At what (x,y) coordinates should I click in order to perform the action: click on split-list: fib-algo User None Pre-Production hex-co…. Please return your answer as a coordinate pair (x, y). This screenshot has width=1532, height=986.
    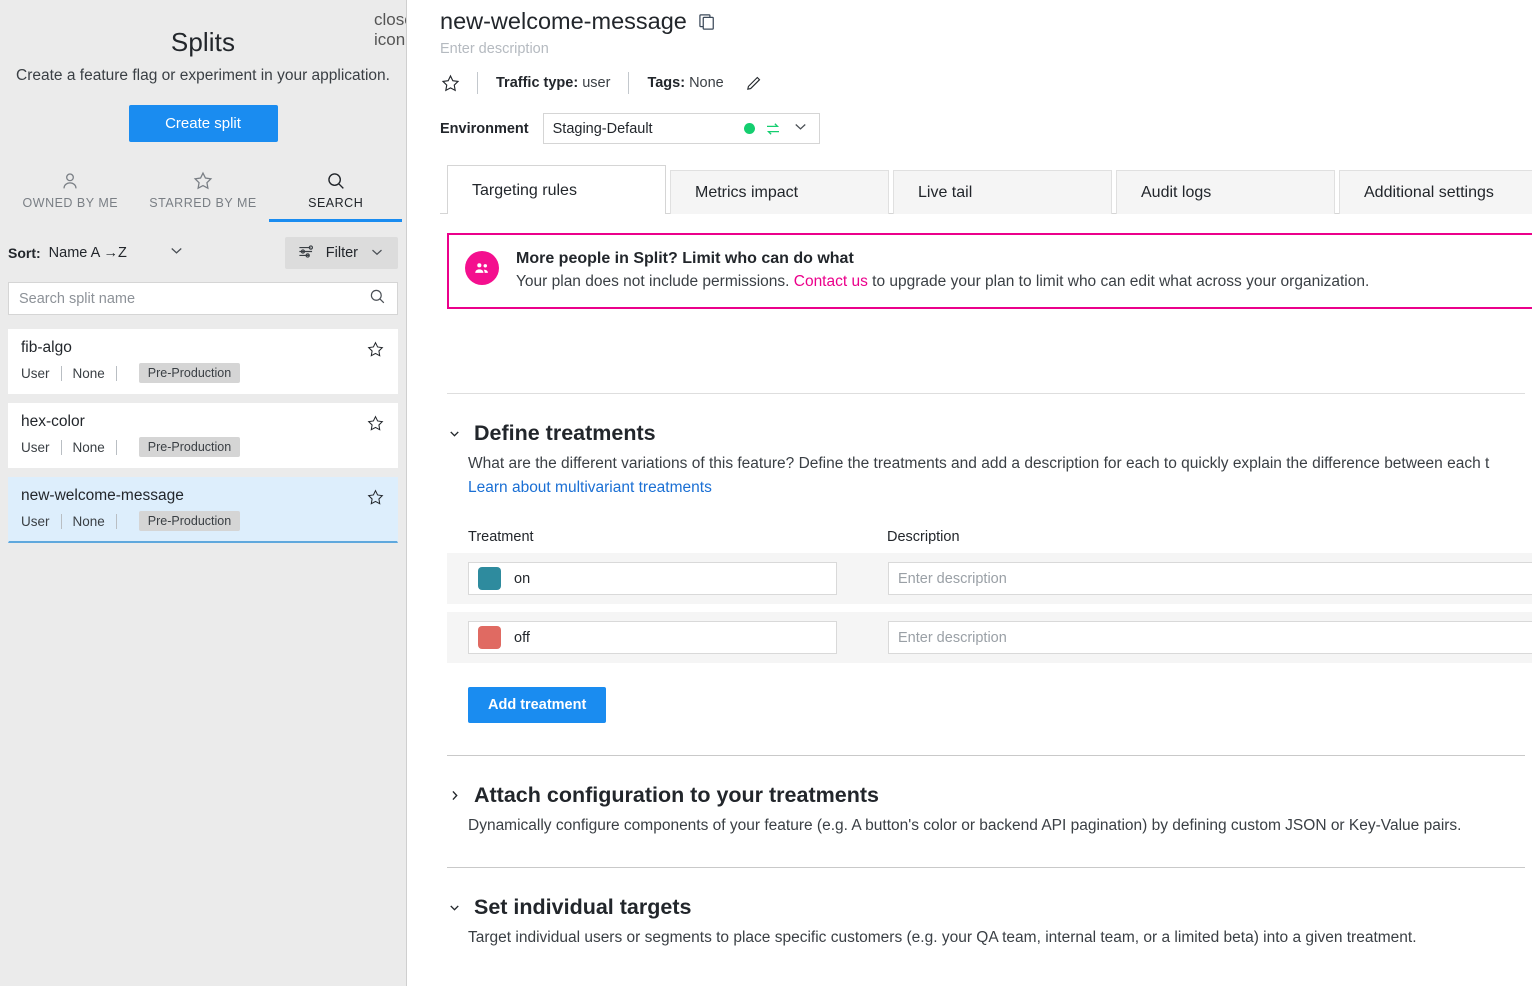
    Looking at the image, I should click on (203, 436).